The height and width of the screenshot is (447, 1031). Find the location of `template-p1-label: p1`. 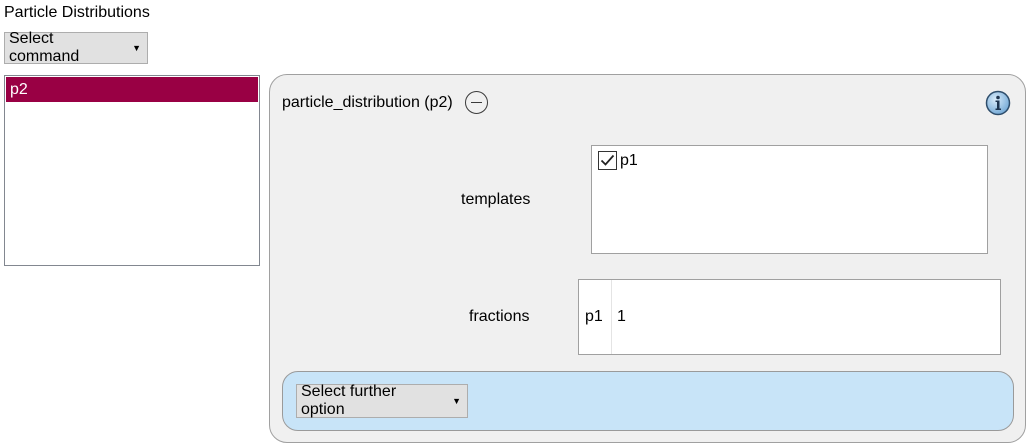

template-p1-label: p1 is located at coordinates (629, 160).